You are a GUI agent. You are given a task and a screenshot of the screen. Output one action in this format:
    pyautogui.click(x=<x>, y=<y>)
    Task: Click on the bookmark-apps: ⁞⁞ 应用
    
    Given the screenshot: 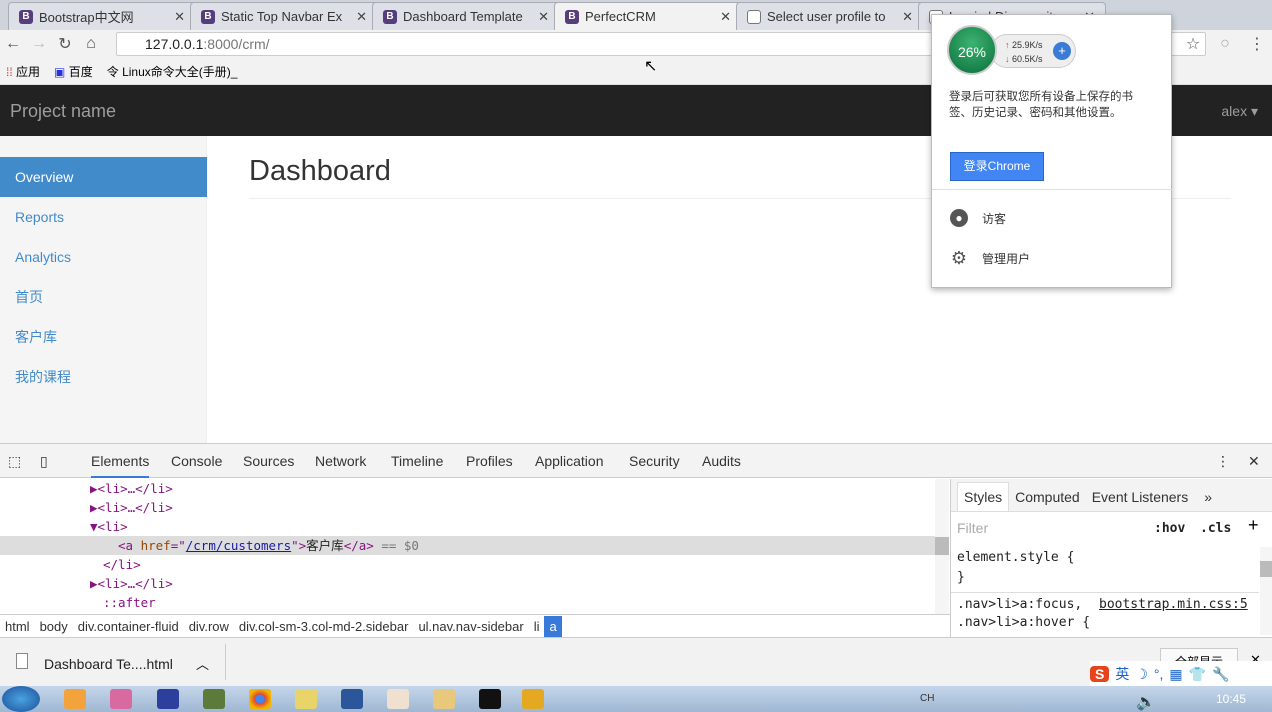 What is the action you would take?
    pyautogui.click(x=23, y=71)
    